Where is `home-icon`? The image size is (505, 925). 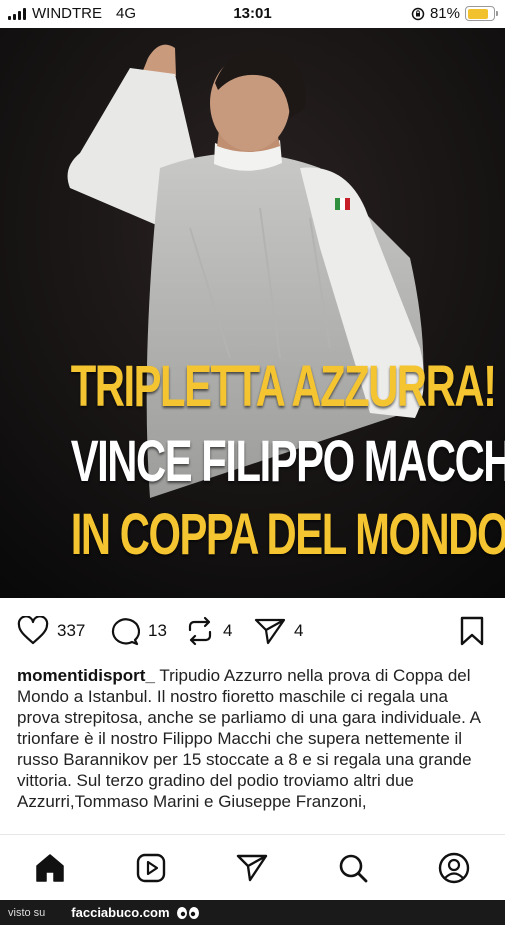 home-icon is located at coordinates (50, 868).